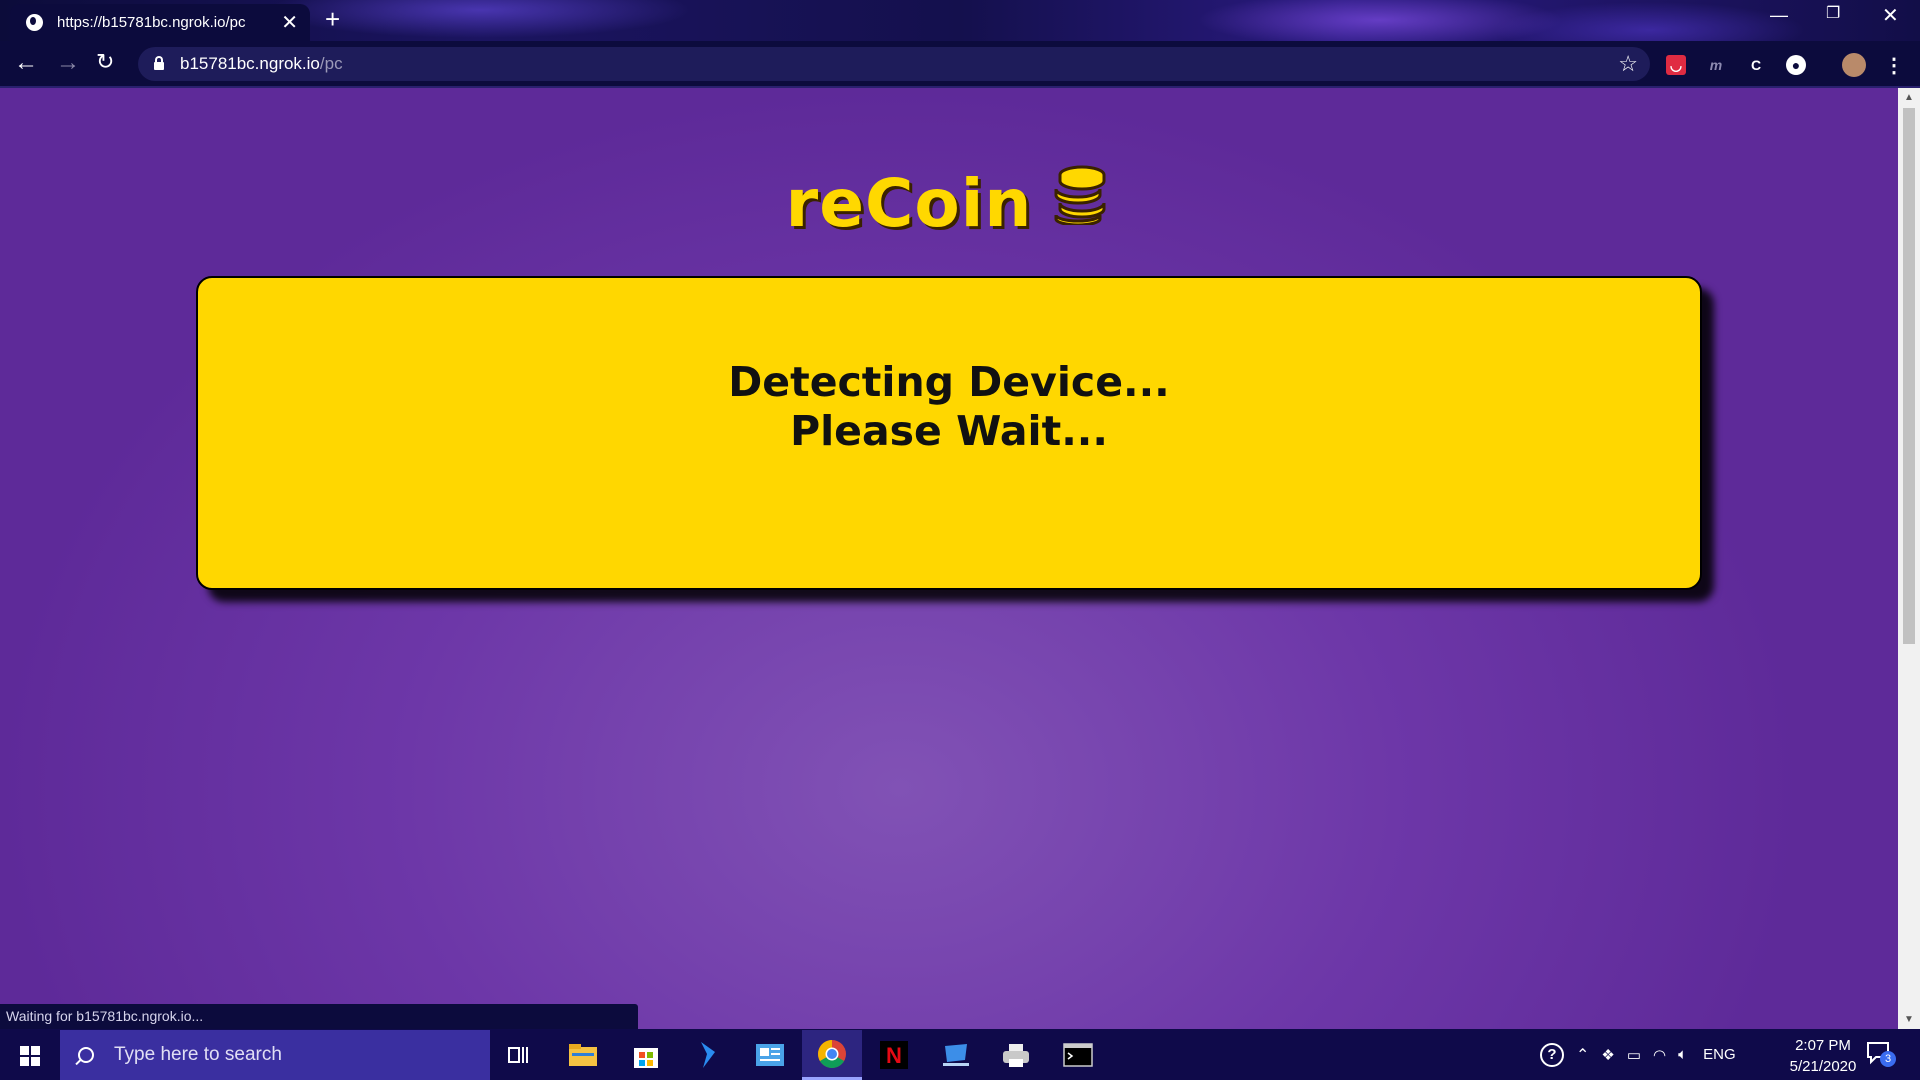 Image resolution: width=1920 pixels, height=1080 pixels. I want to click on tab-title: https://b15781bc.ngrok.io/pc, so click(151, 22).